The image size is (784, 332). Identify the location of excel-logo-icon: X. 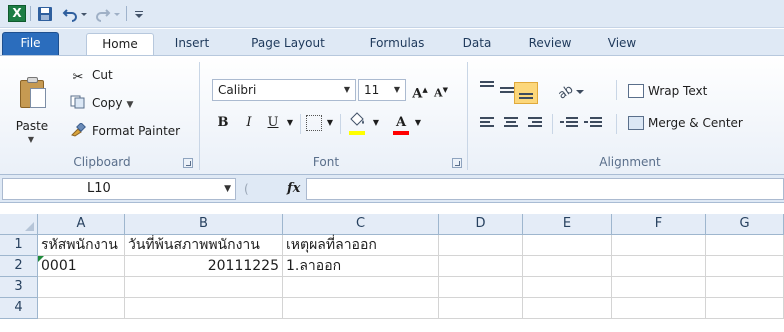
(17, 13).